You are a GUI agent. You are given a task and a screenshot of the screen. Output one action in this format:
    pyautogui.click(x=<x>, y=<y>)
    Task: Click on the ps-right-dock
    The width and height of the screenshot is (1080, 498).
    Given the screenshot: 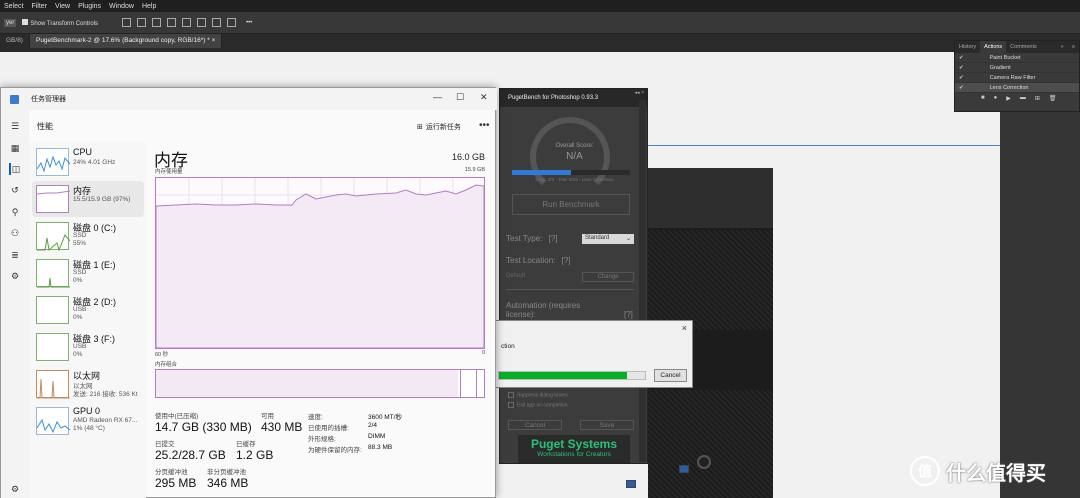 What is the action you would take?
    pyautogui.click(x=1040, y=275)
    